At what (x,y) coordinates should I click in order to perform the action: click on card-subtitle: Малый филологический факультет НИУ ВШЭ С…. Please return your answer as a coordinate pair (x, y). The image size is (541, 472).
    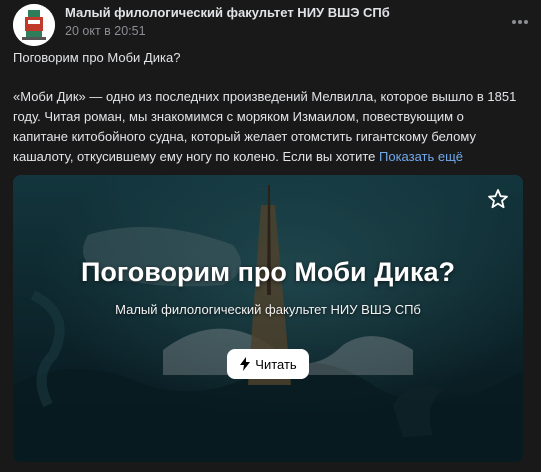
    Looking at the image, I should click on (268, 309).